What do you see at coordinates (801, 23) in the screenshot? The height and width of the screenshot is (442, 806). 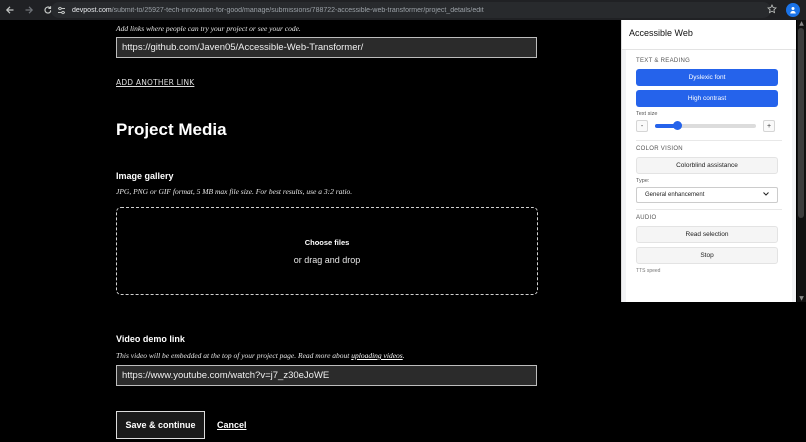 I see `scroll-up-icon: ▲` at bounding box center [801, 23].